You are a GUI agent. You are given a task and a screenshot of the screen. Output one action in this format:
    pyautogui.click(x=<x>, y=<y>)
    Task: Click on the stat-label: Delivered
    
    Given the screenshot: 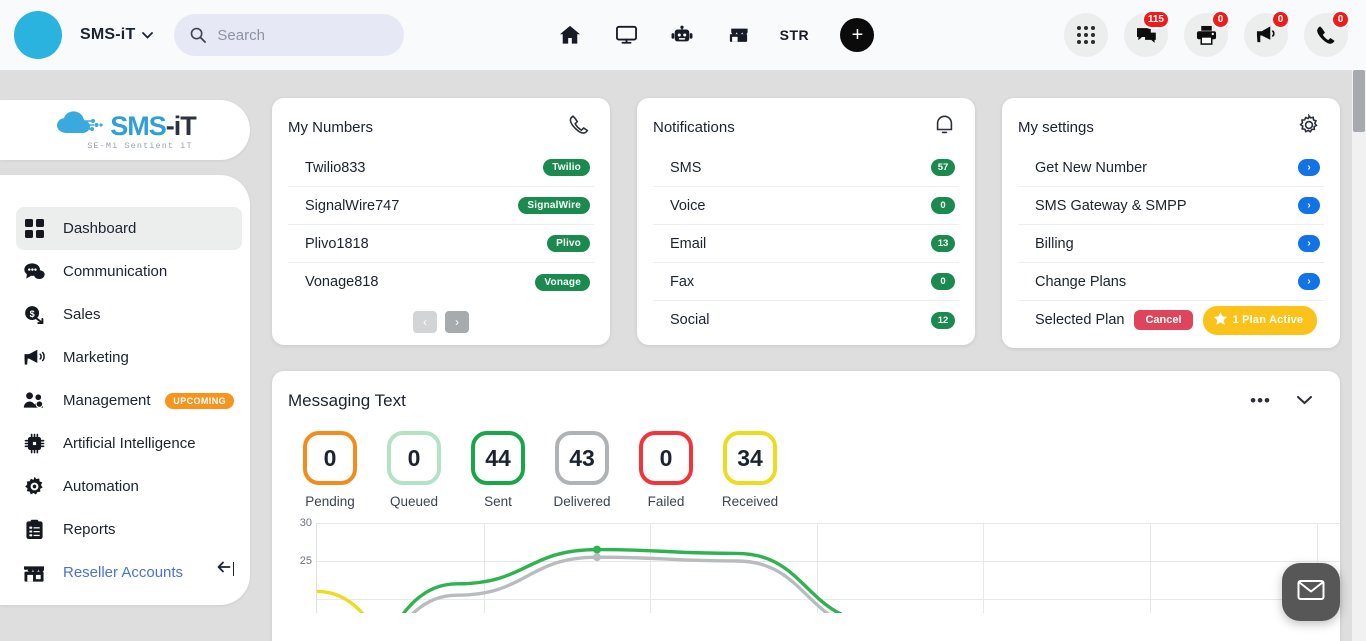 What is the action you would take?
    pyautogui.click(x=582, y=501)
    